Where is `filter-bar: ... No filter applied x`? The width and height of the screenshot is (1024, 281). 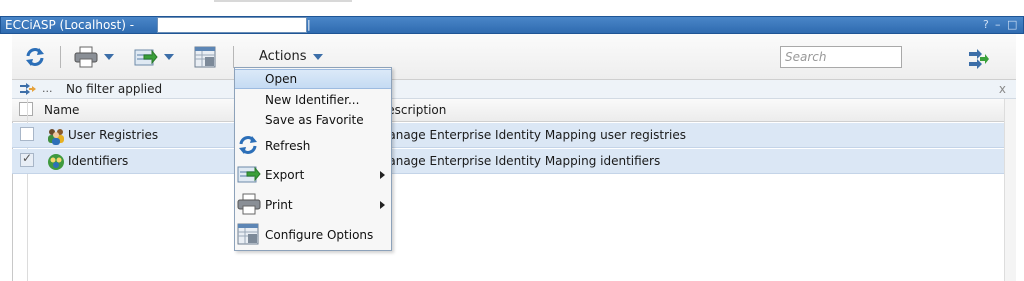 filter-bar: ... No filter applied x is located at coordinates (514, 89).